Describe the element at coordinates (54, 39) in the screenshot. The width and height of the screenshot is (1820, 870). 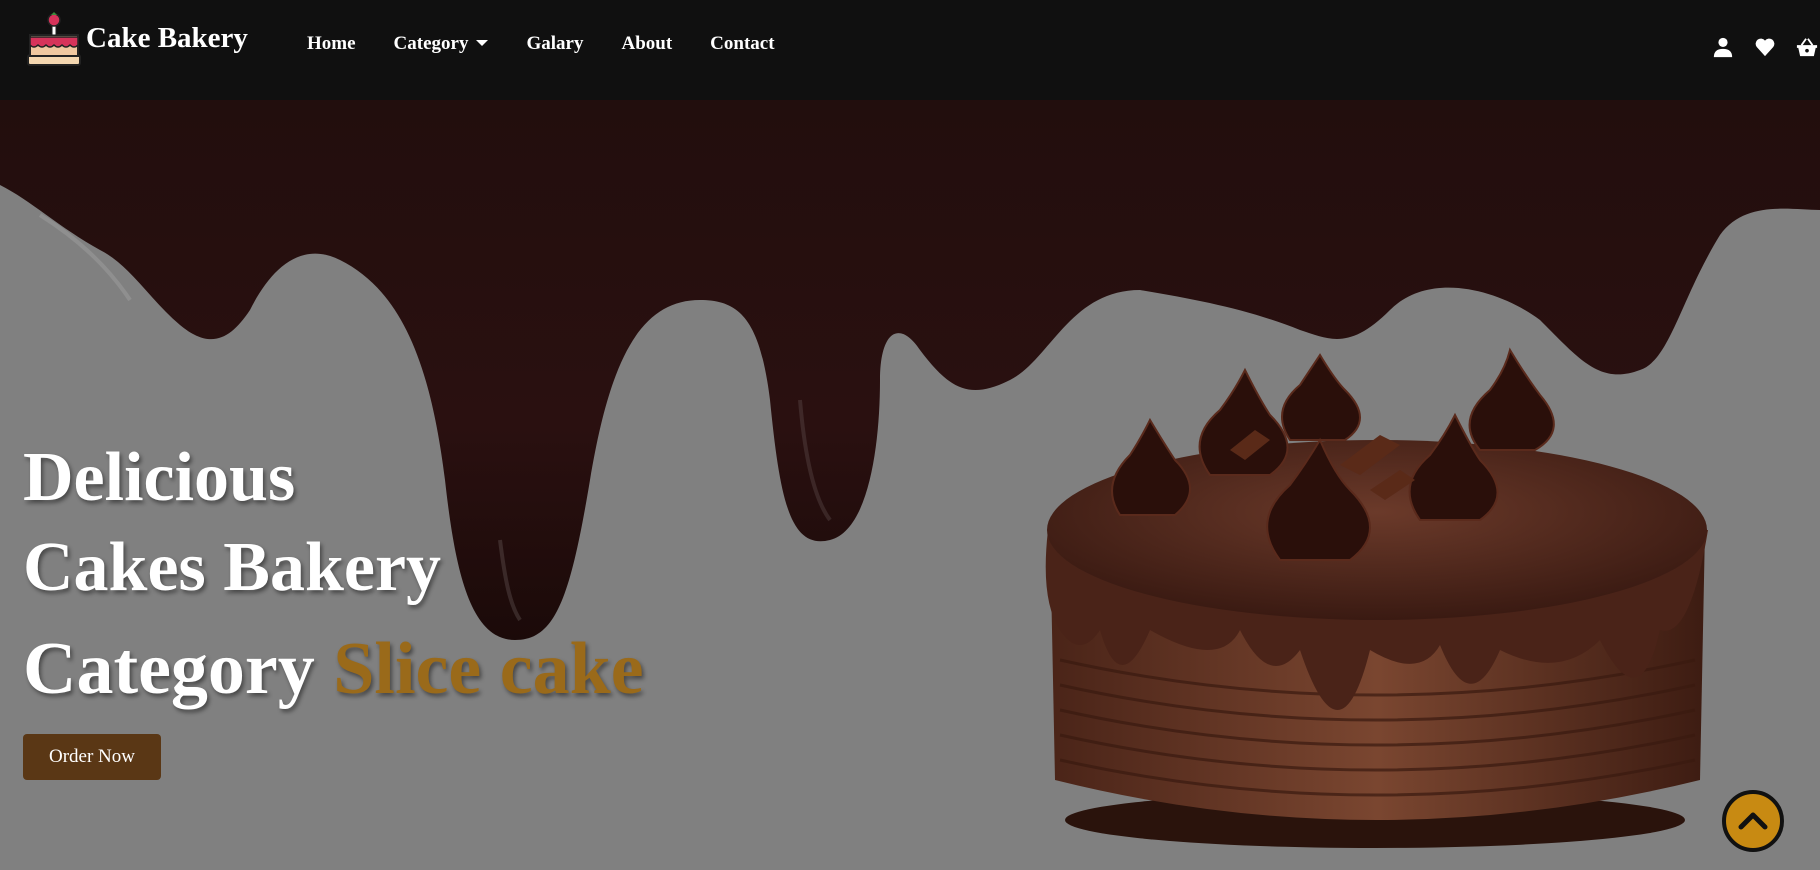
I see `cake-logo-icon` at that location.